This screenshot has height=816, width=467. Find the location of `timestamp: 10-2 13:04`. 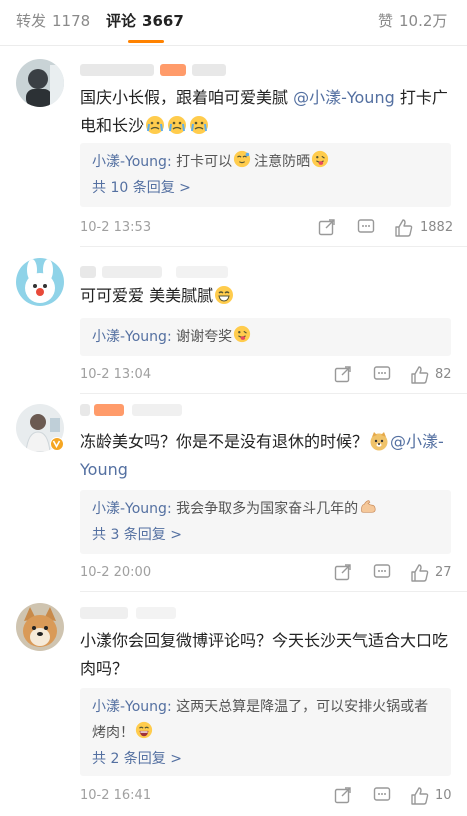

timestamp: 10-2 13:04 is located at coordinates (116, 374).